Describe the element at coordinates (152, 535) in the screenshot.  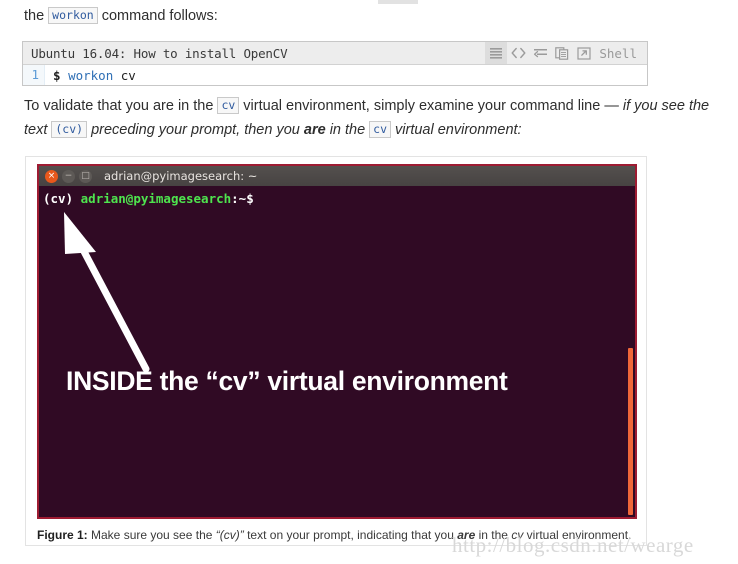
I see `figure-caption-text-1: Make sure you see the` at that location.